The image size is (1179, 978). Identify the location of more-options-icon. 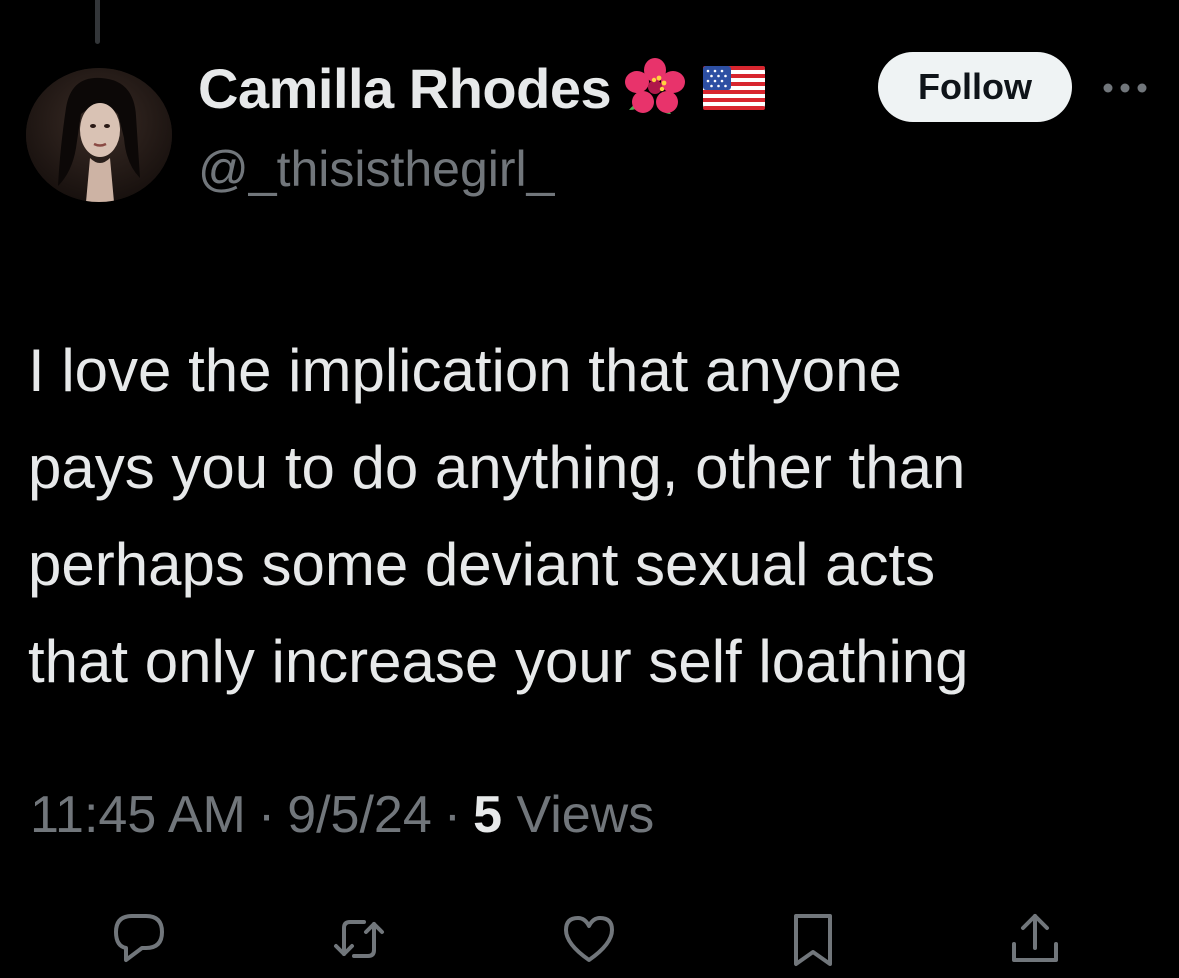
(1125, 88).